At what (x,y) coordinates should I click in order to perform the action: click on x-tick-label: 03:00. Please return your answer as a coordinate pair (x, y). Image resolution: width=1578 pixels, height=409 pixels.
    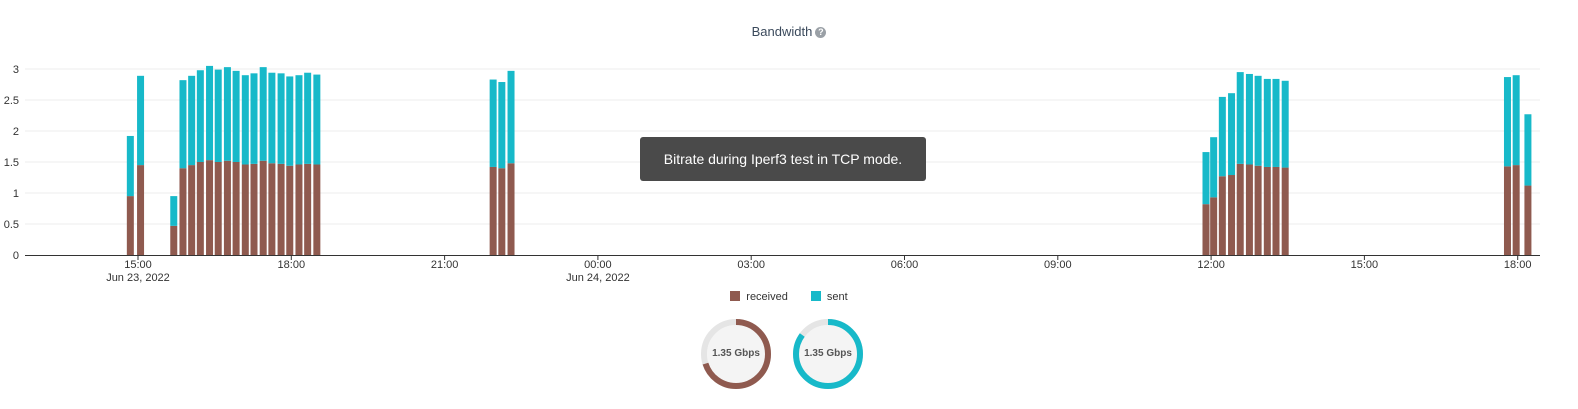
    Looking at the image, I should click on (751, 265).